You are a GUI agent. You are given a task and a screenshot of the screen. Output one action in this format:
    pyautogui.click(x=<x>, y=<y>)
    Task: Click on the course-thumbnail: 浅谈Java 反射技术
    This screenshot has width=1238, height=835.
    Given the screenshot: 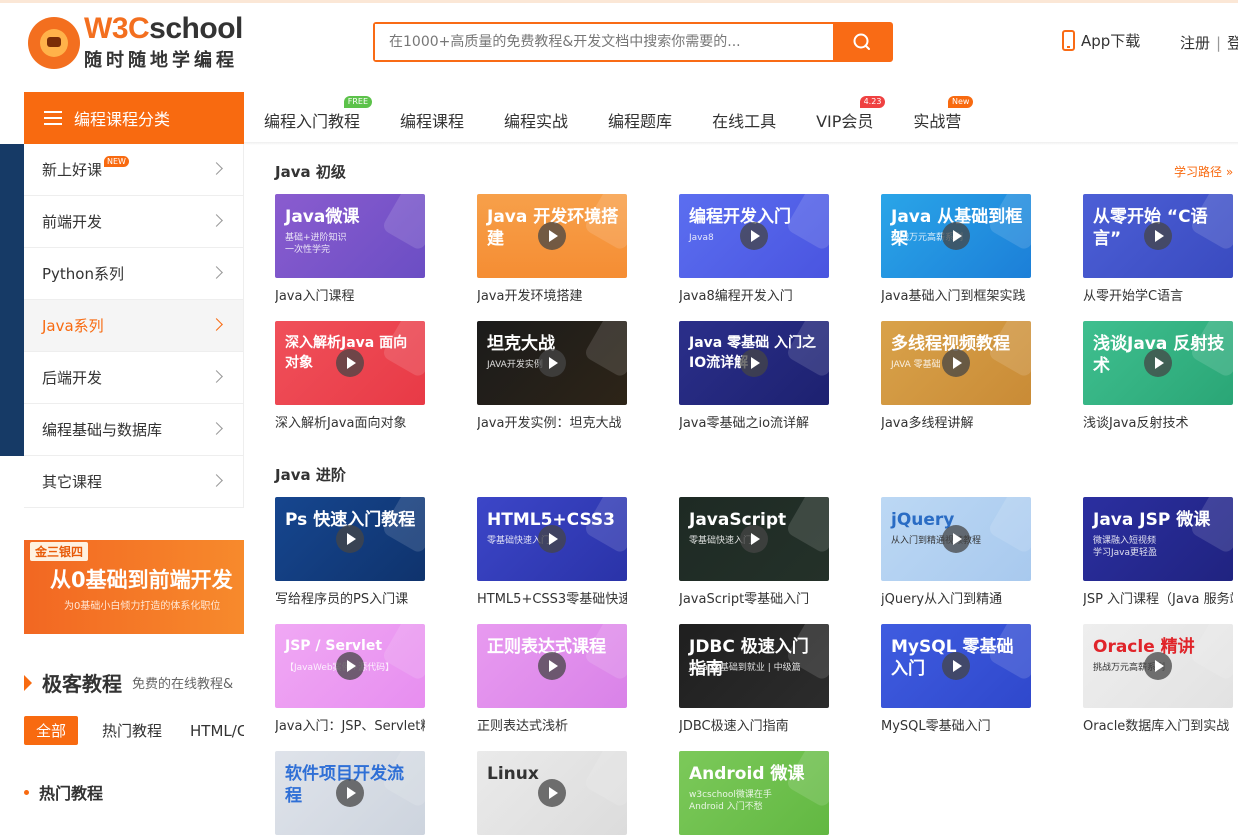 What is the action you would take?
    pyautogui.click(x=1158, y=363)
    